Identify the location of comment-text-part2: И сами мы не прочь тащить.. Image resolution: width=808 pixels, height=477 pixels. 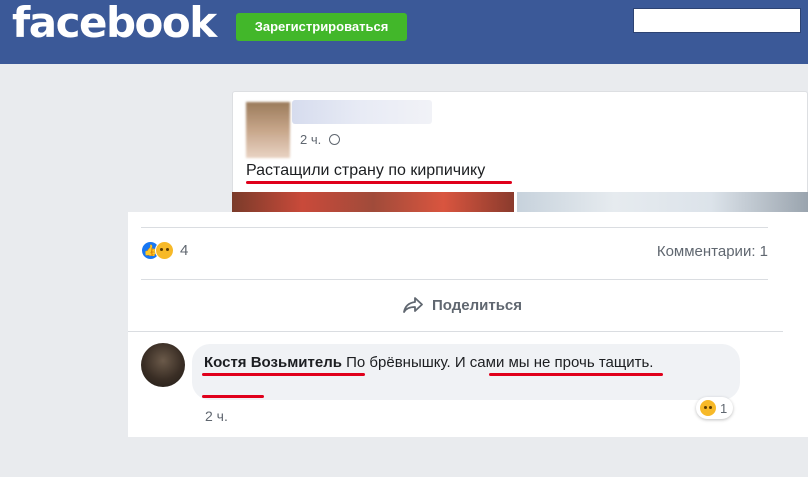
(554, 362).